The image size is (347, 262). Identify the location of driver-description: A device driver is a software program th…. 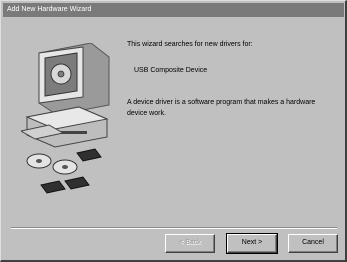
(221, 108).